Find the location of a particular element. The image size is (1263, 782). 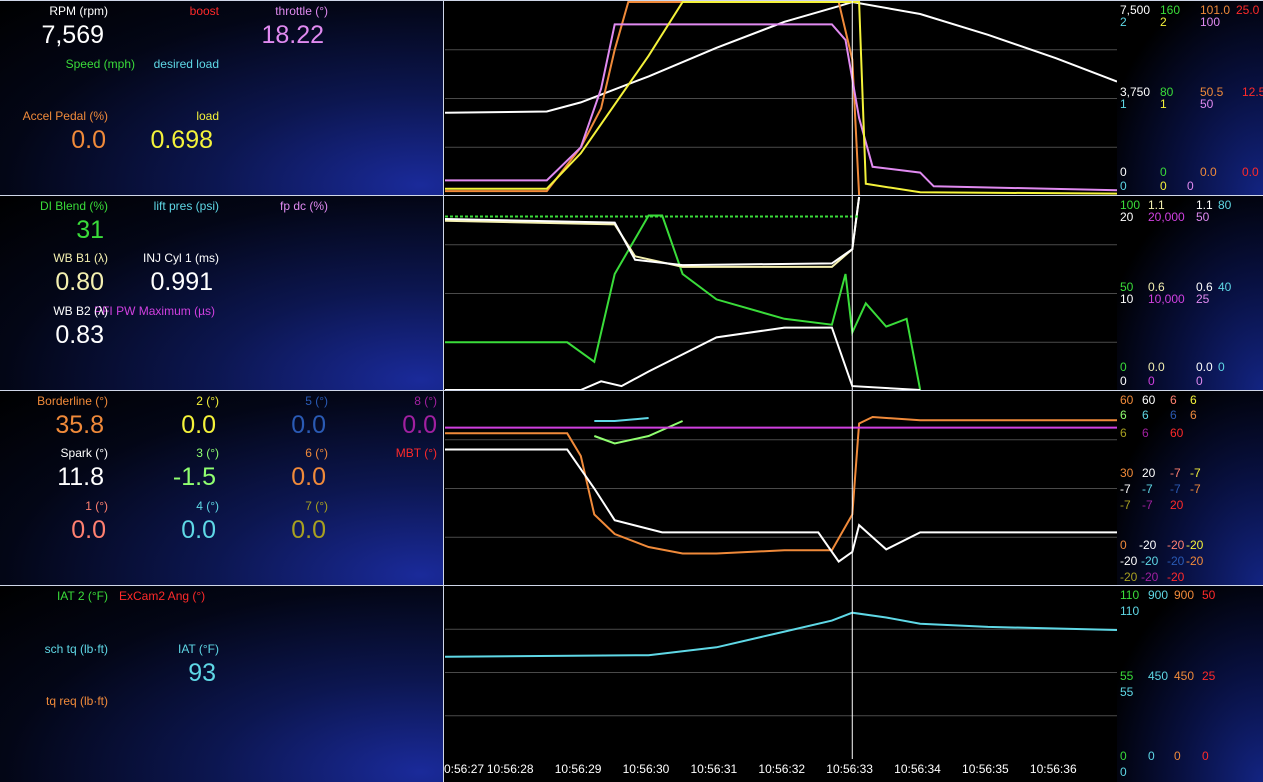

gauge-label-knock-1: 1 (°) is located at coordinates (96, 506).